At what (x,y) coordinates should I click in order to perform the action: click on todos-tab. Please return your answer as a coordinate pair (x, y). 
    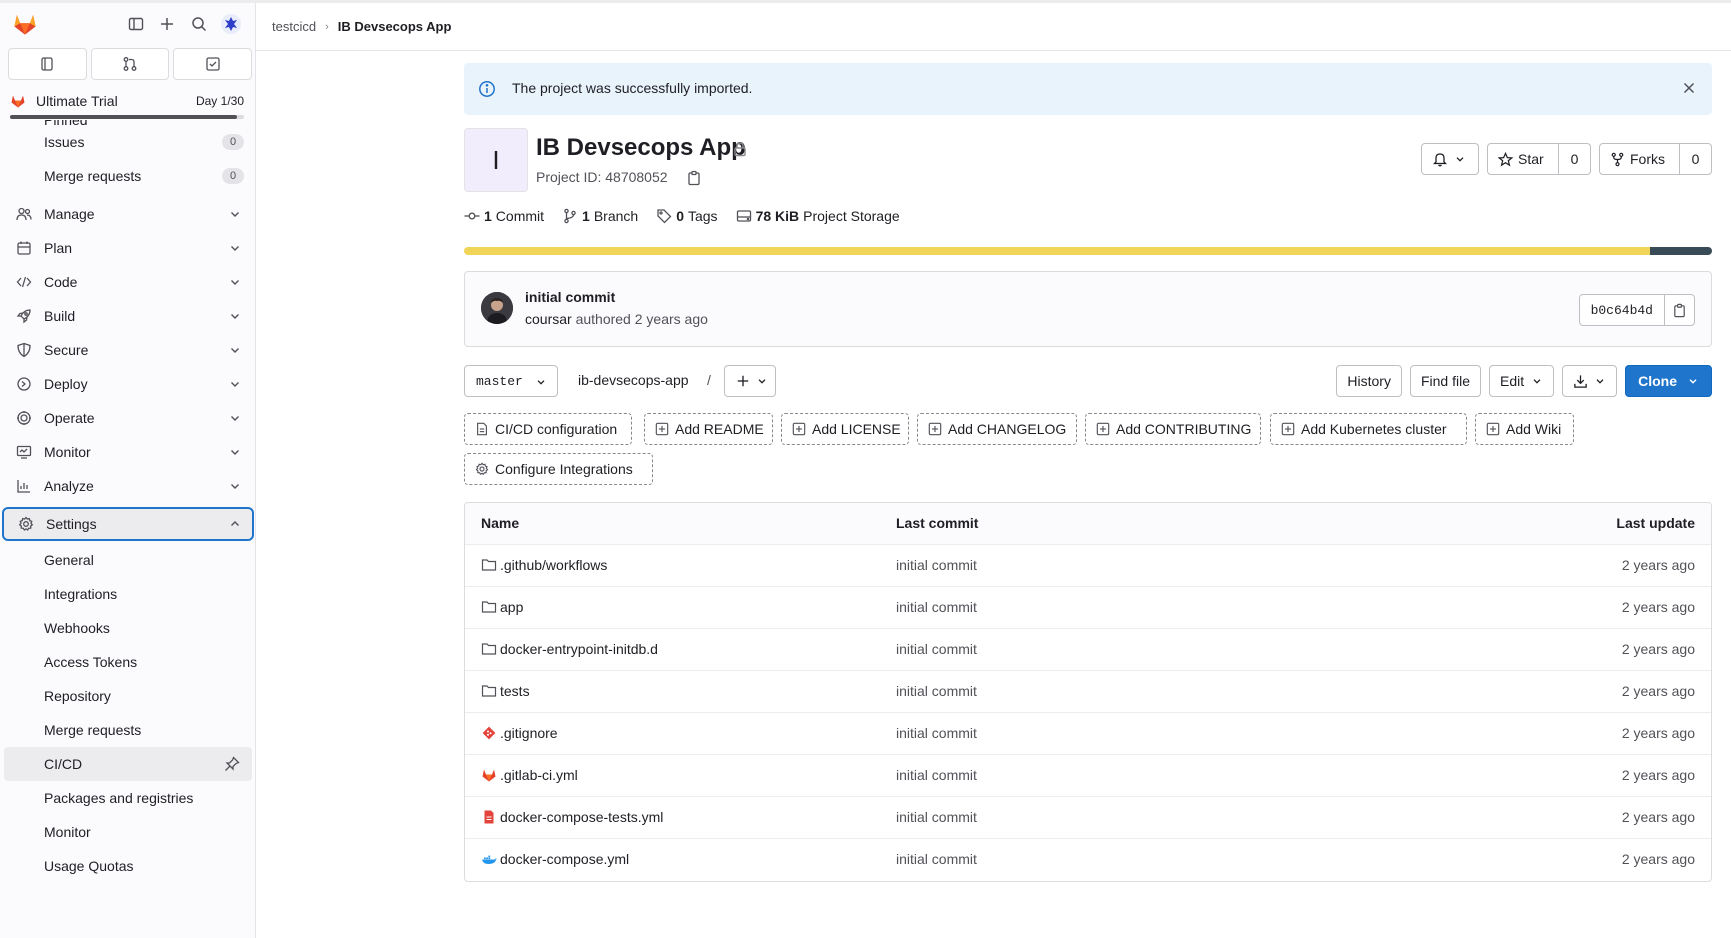
    Looking at the image, I should click on (213, 64).